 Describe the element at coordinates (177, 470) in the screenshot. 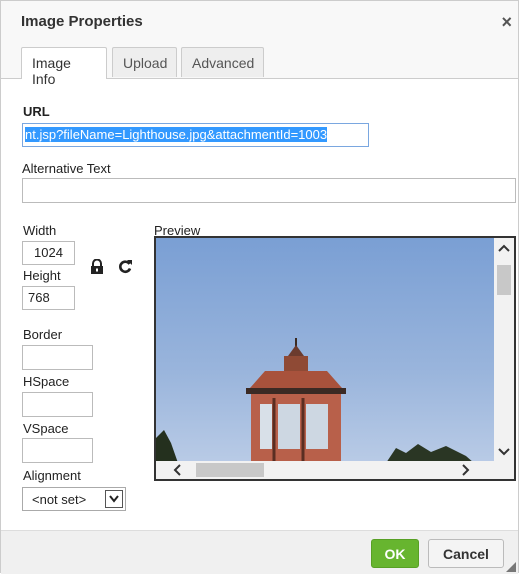

I see `scroll-left-icon` at that location.